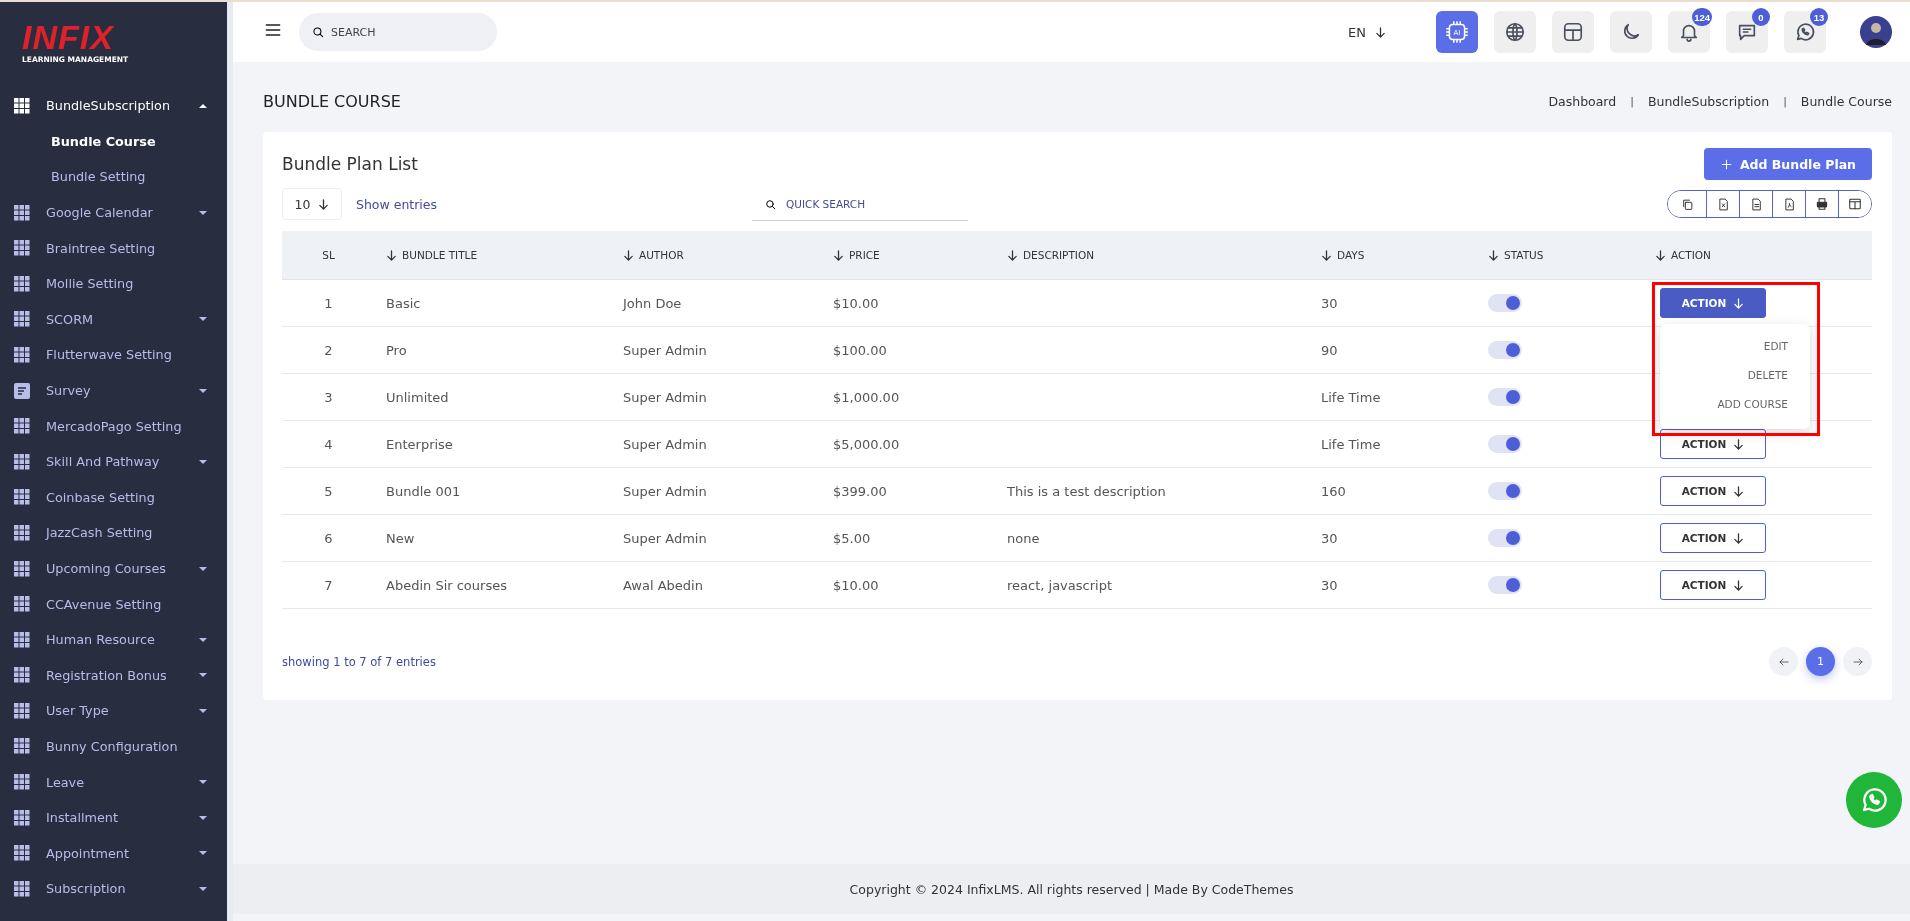 The height and width of the screenshot is (921, 1910). What do you see at coordinates (860, 350) in the screenshot?
I see `table-cell-text: $100.00` at bounding box center [860, 350].